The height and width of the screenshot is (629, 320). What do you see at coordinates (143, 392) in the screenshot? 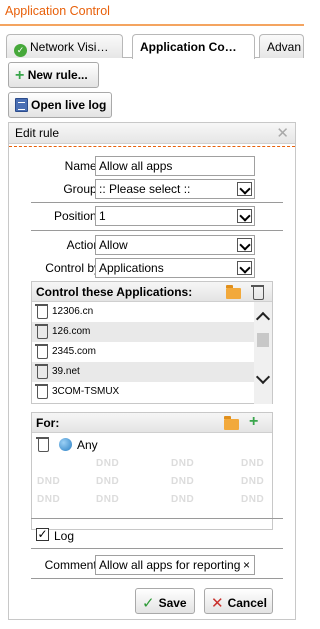
I see `list-item: 3COM-TSMUX` at bounding box center [143, 392].